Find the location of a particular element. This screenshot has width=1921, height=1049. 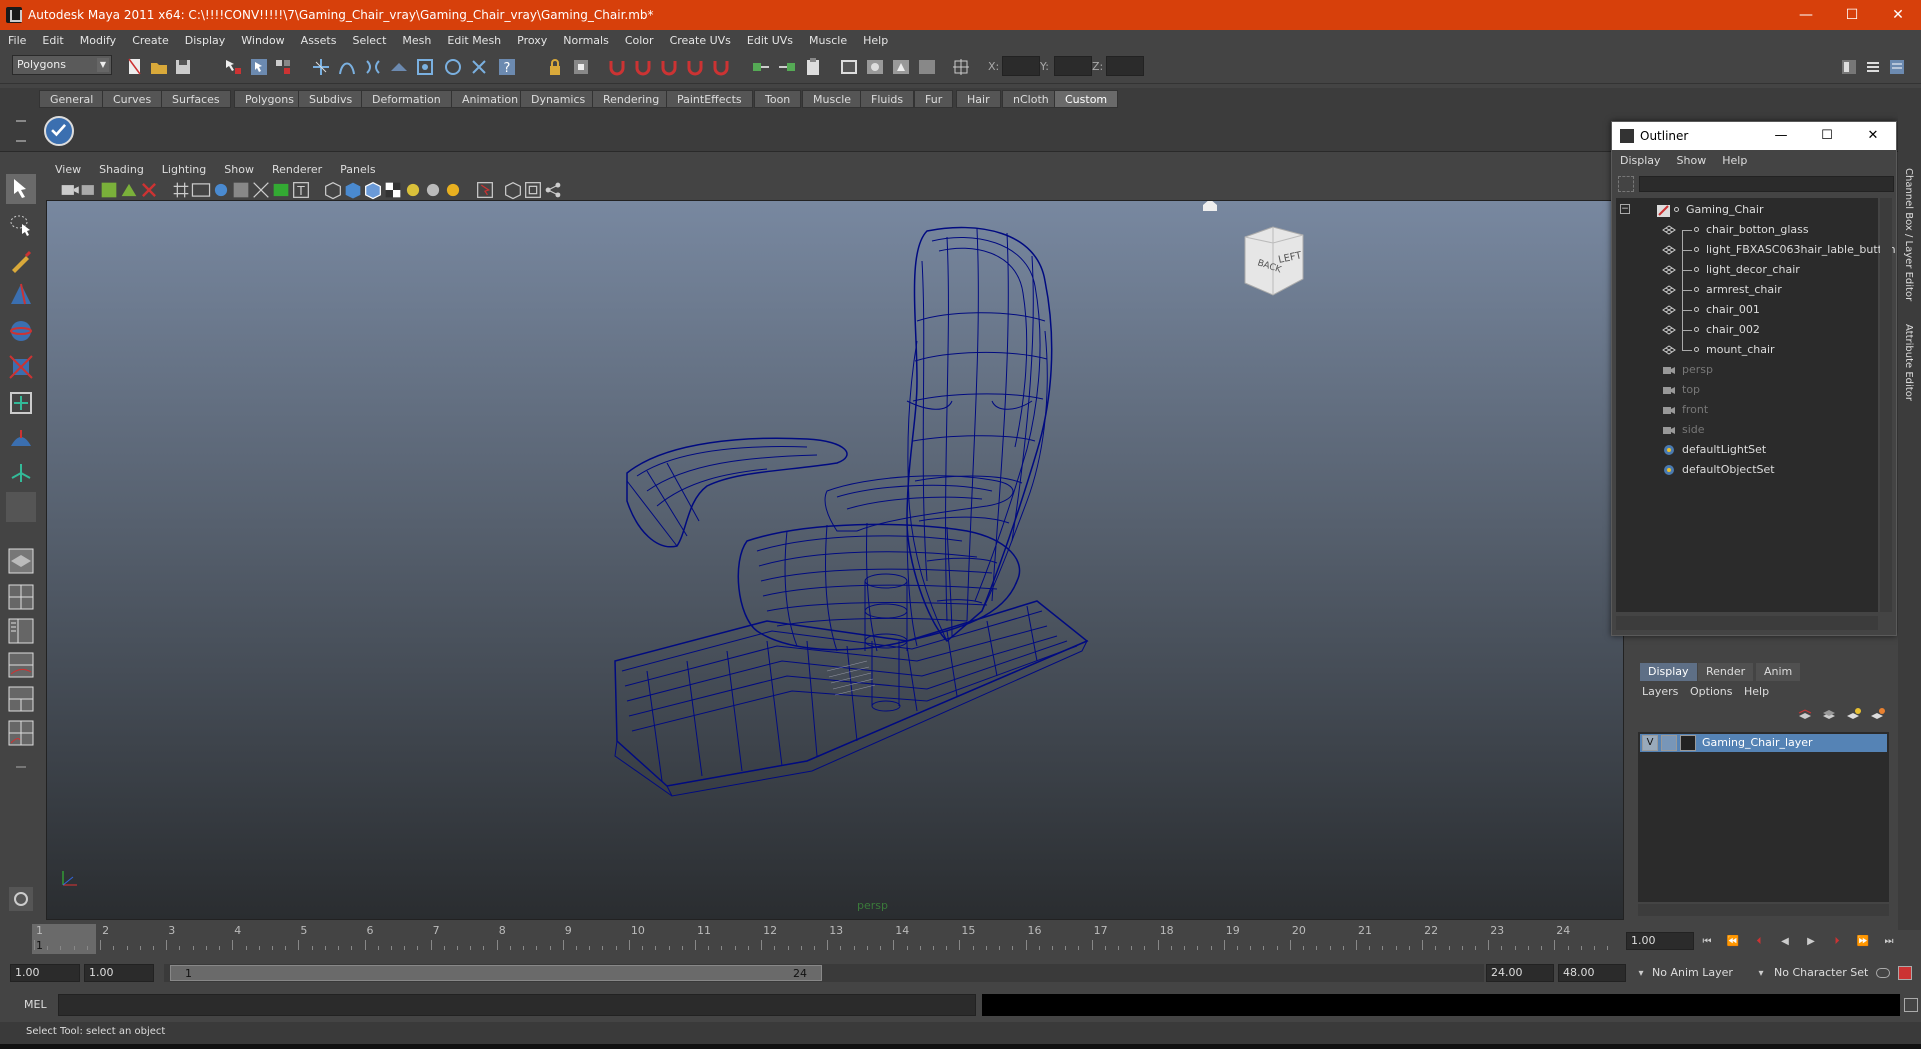

go-to-end-icon: ⏭ is located at coordinates (1889, 942).